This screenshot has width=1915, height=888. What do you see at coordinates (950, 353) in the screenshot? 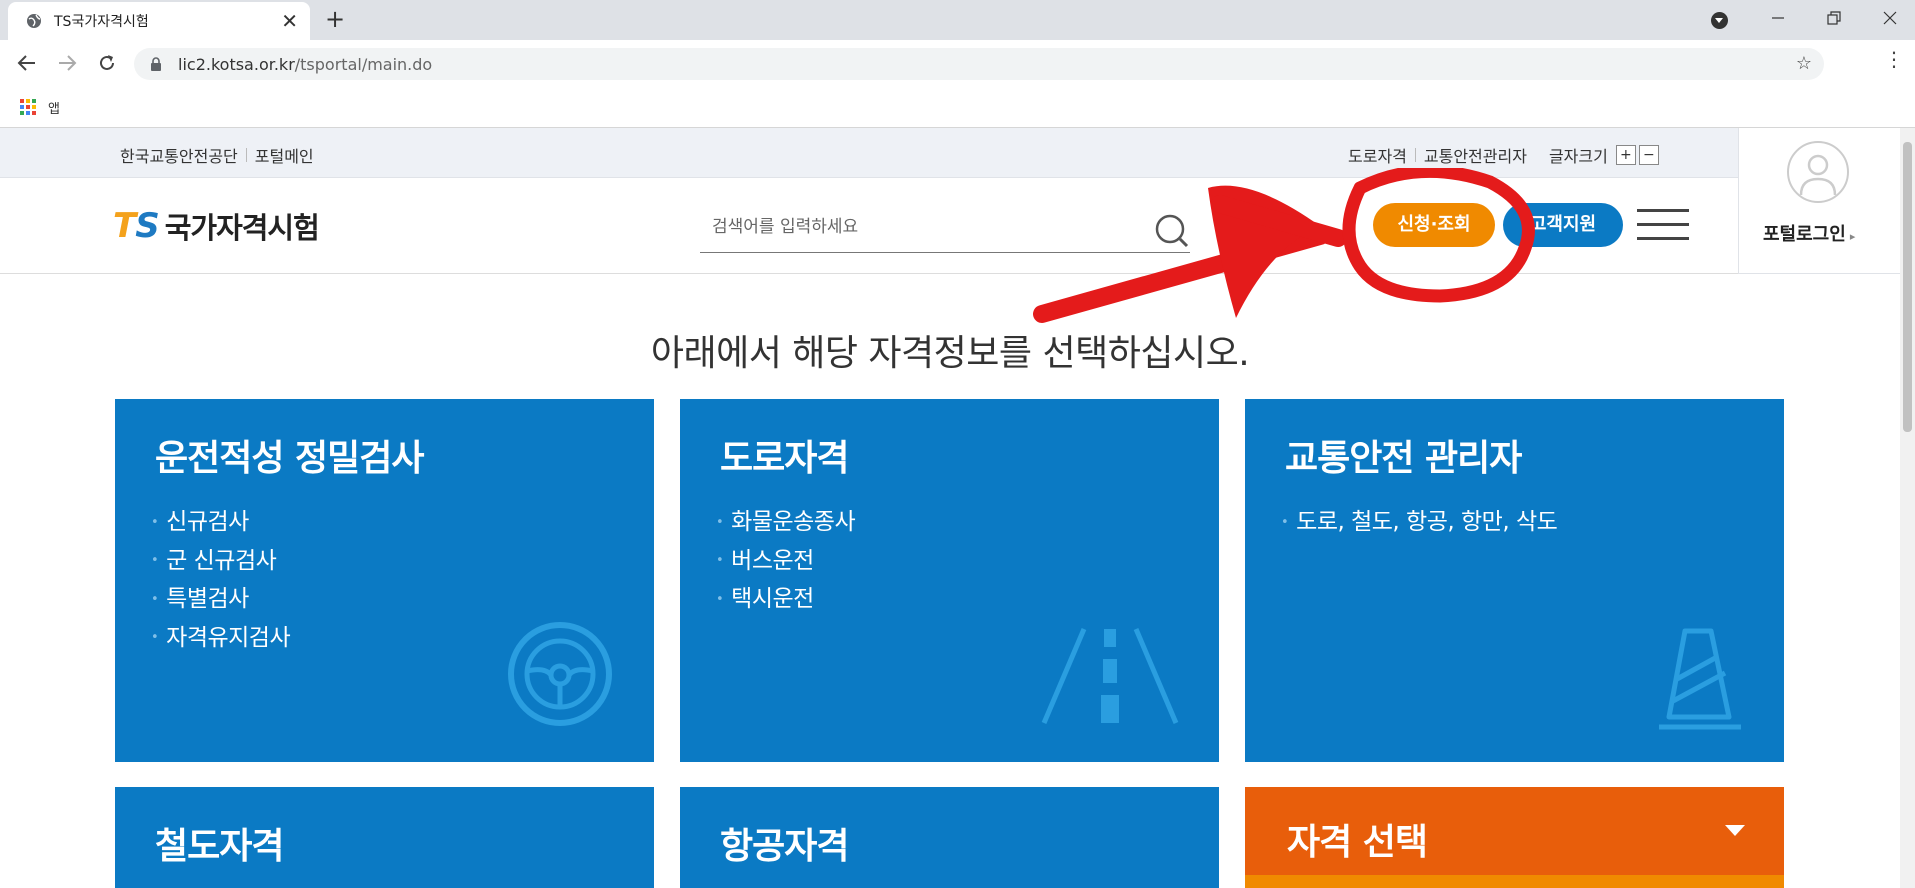
I see `page-headline: 아래에서 해당 자격정보를 선택하십시오.` at bounding box center [950, 353].